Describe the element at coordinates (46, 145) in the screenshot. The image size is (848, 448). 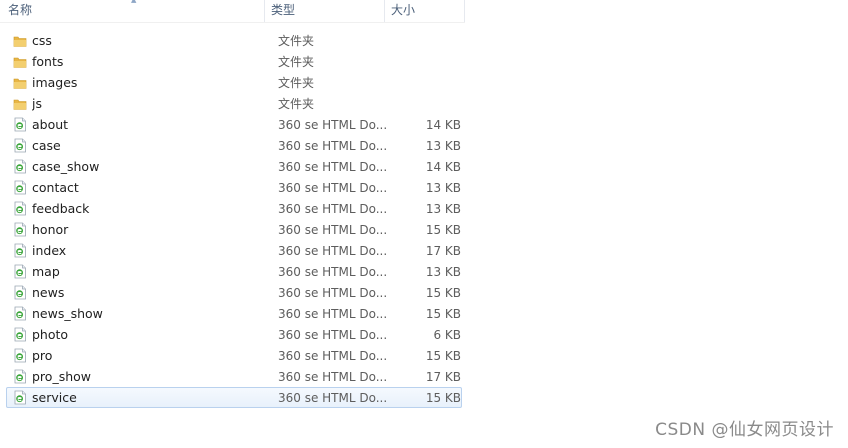
I see `file-name: case` at that location.